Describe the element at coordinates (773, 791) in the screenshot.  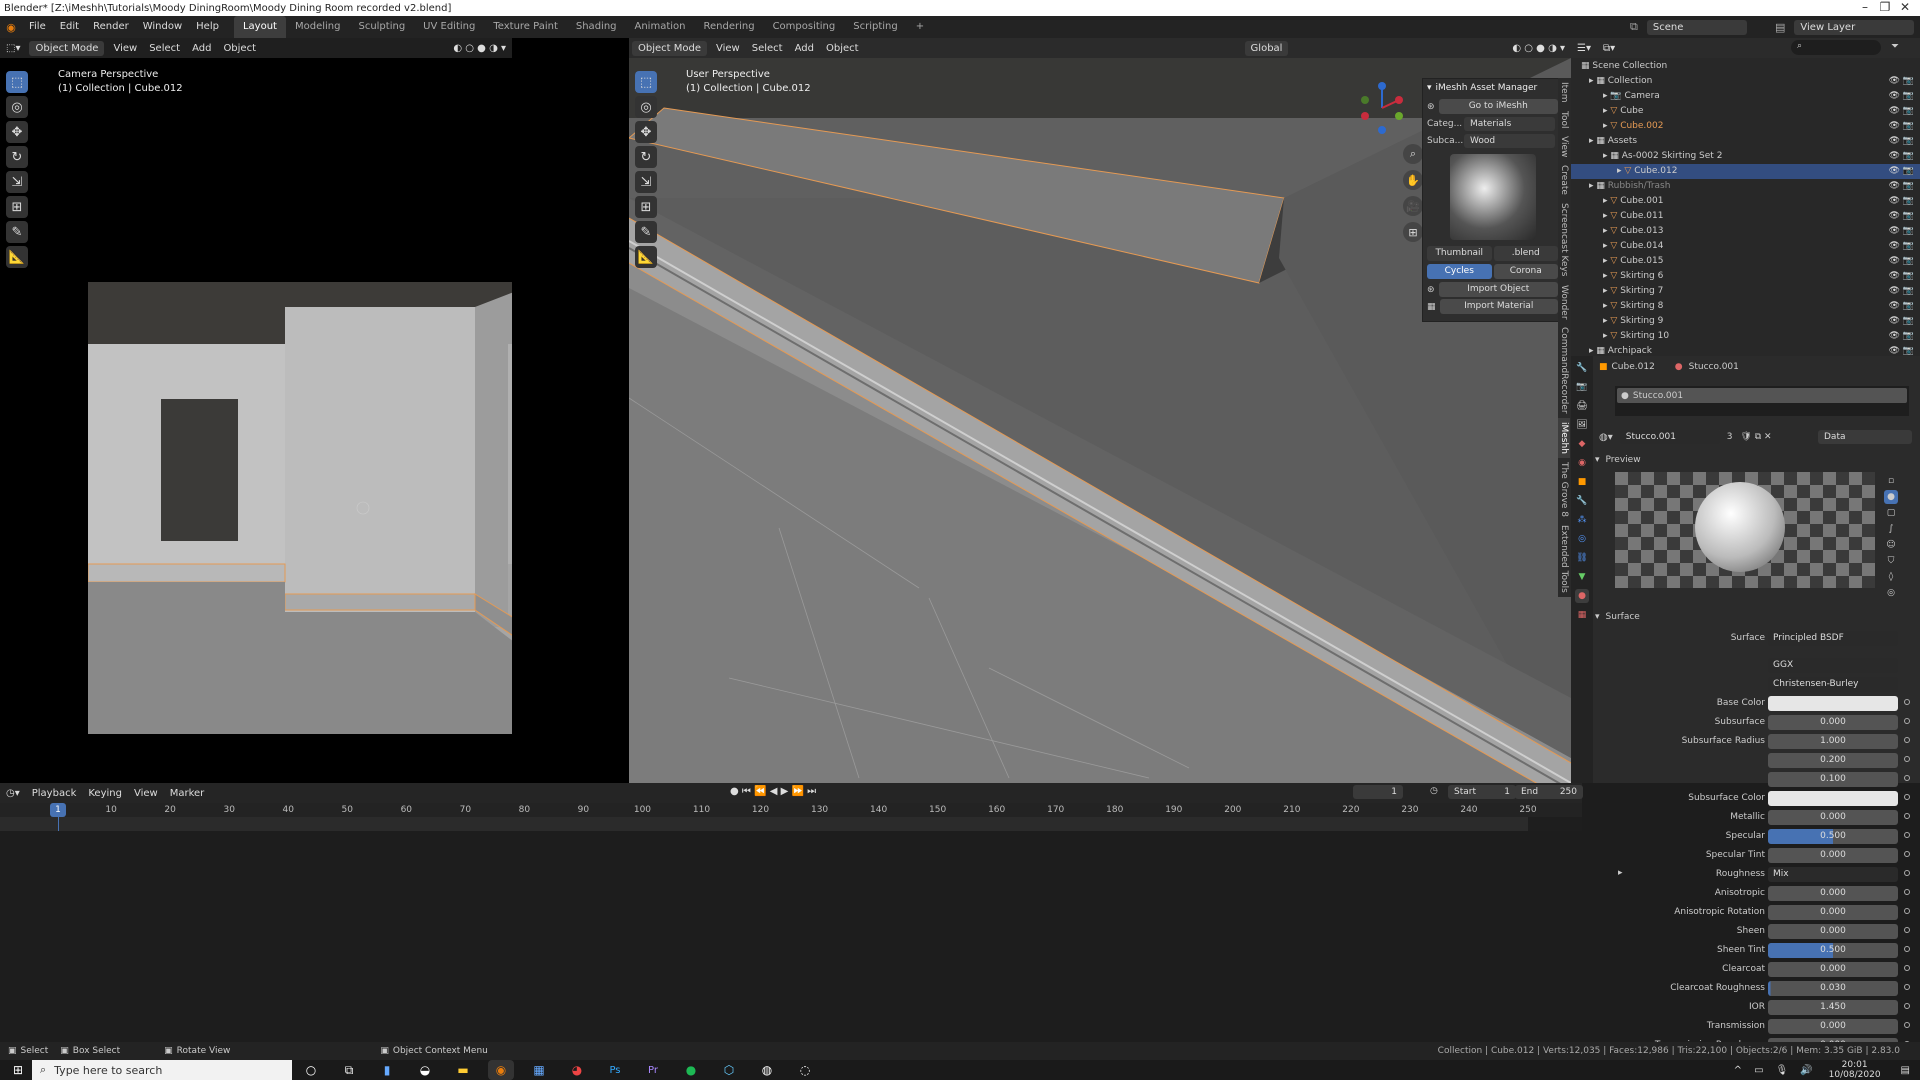
I see `playback-controls-icon: ● ⏮ ⏪ ◀ ▶ ⏩ ⏭` at that location.